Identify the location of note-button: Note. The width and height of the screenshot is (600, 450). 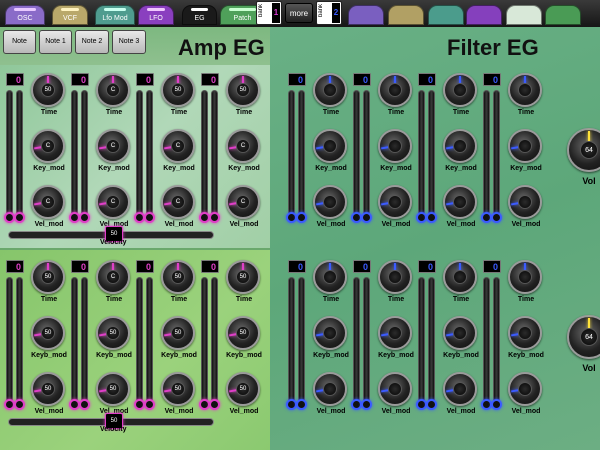
(19, 42).